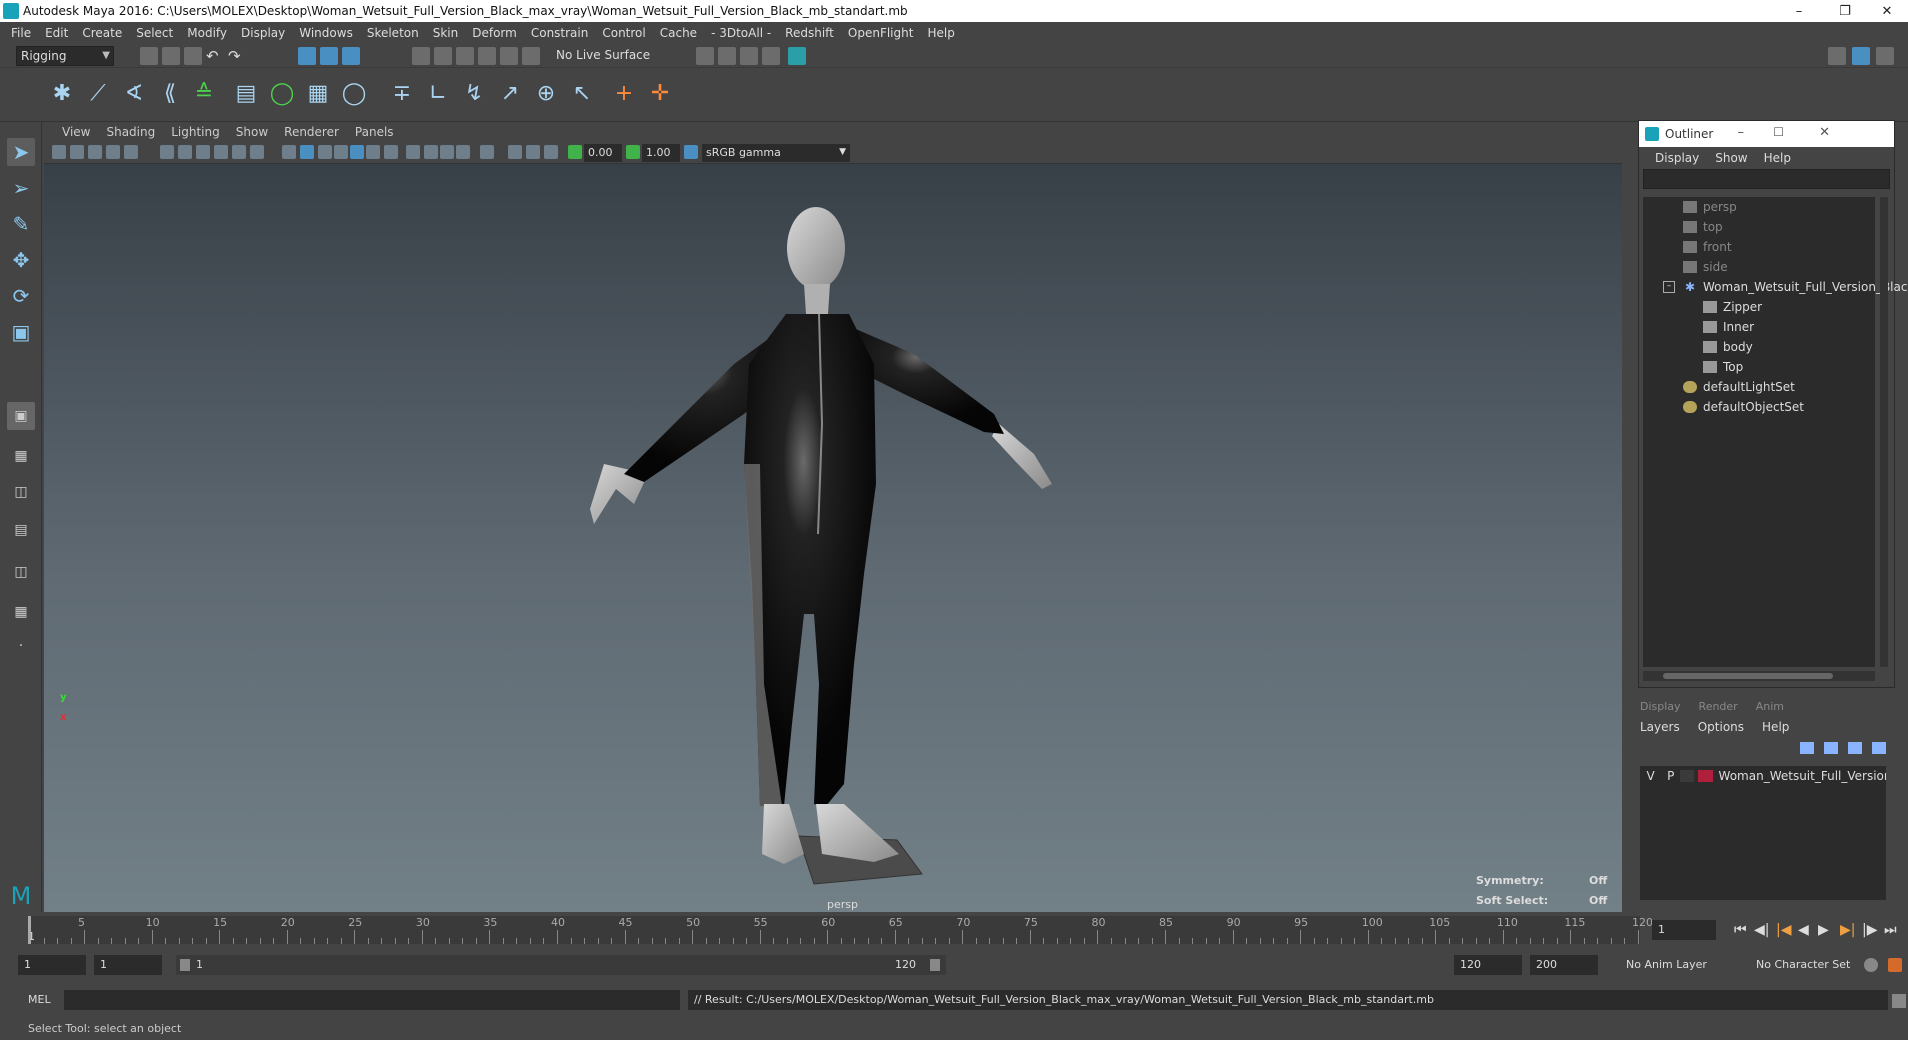 The height and width of the screenshot is (1040, 1908). What do you see at coordinates (76, 132) in the screenshot?
I see `panel-menu-view: View` at bounding box center [76, 132].